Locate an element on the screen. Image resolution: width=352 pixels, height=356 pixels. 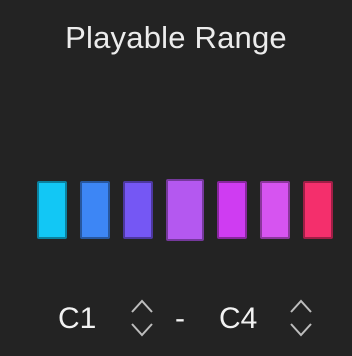
range-high-decrement-button is located at coordinates (301, 331).